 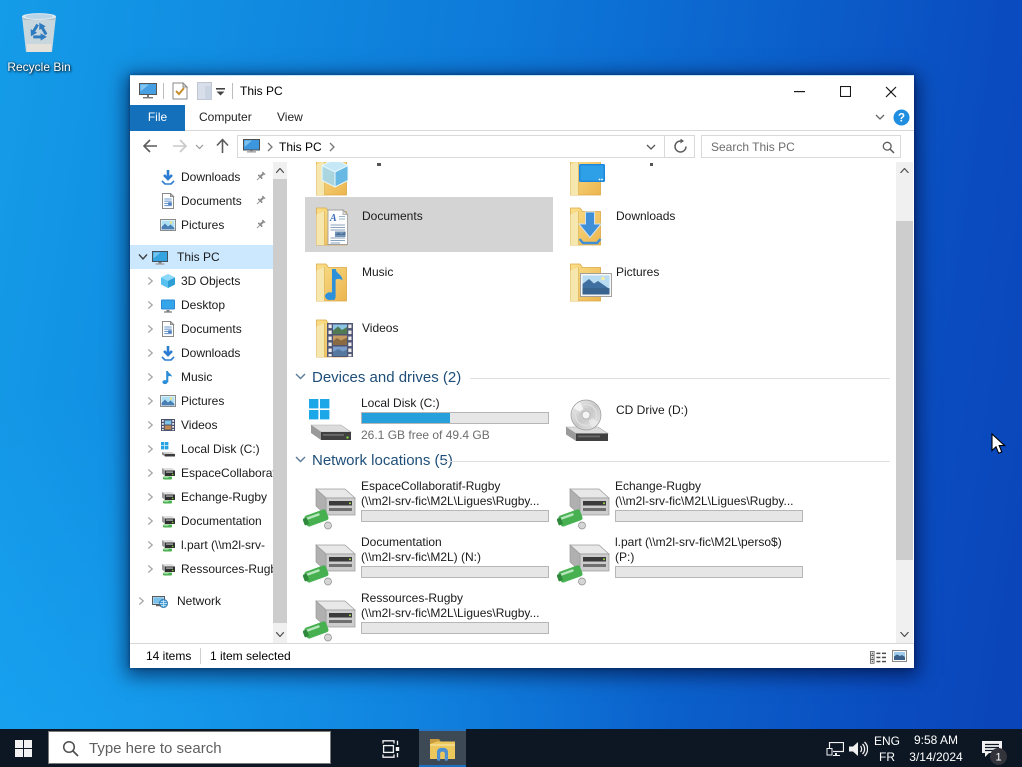 What do you see at coordinates (998, 758) in the screenshot?
I see `svg-text: 1` at bounding box center [998, 758].